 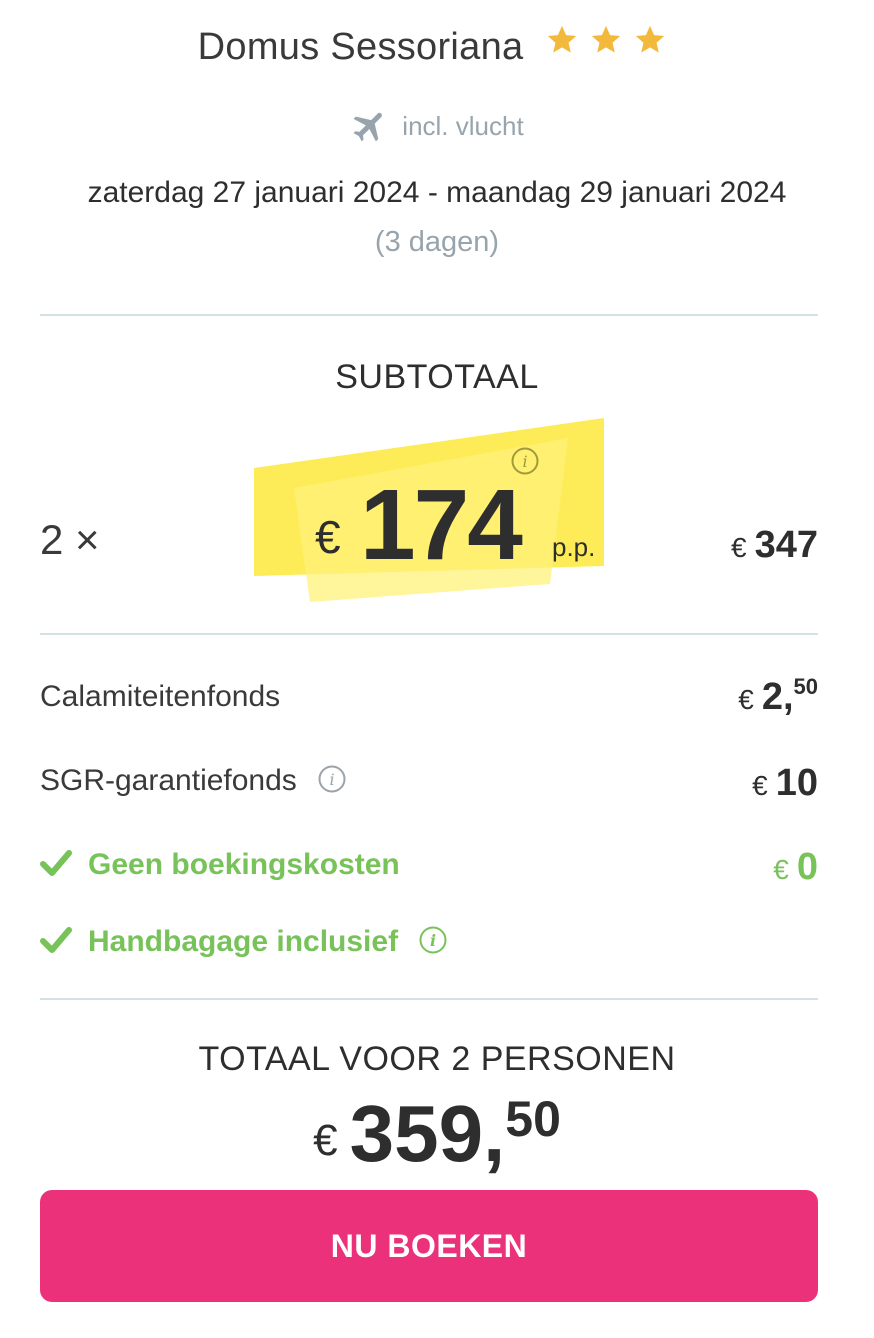 I want to click on fee-cents: 50, so click(x=805, y=686).